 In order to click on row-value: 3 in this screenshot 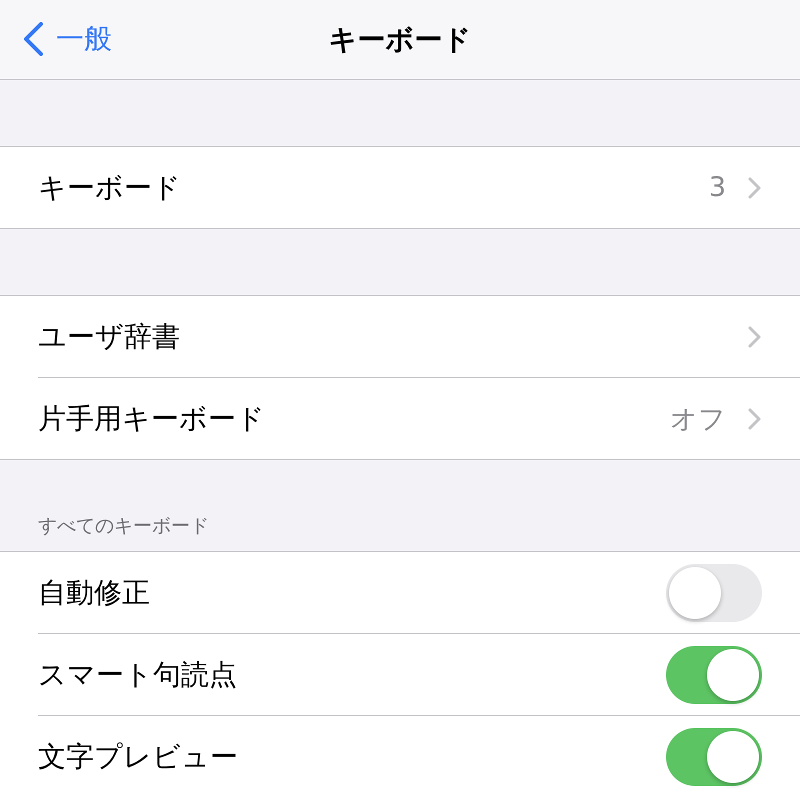, I will do `click(717, 187)`.